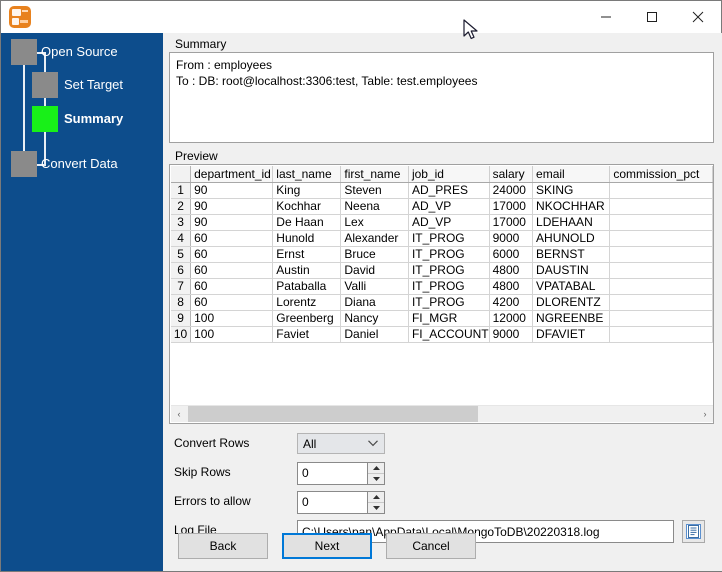  Describe the element at coordinates (181, 334) in the screenshot. I see `row-header-cell: 10` at that location.